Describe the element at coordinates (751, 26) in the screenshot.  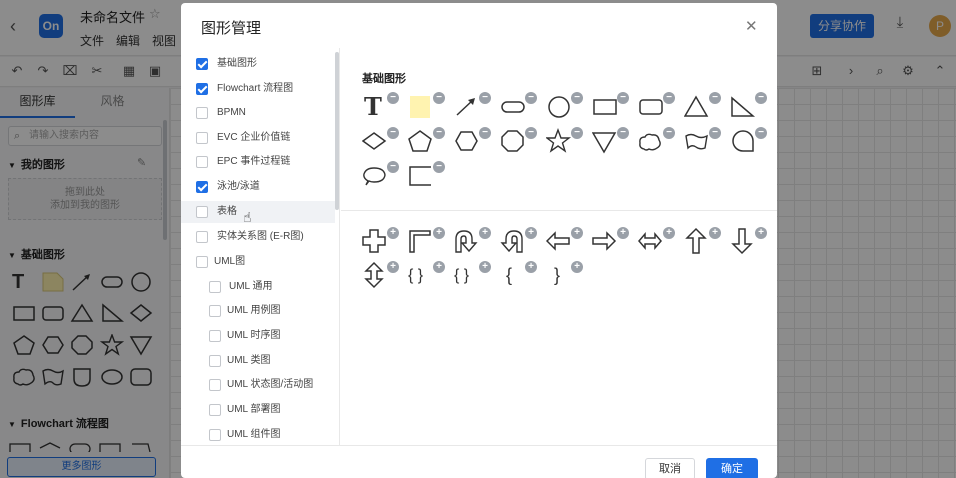
I see `close-icon: ✕` at that location.